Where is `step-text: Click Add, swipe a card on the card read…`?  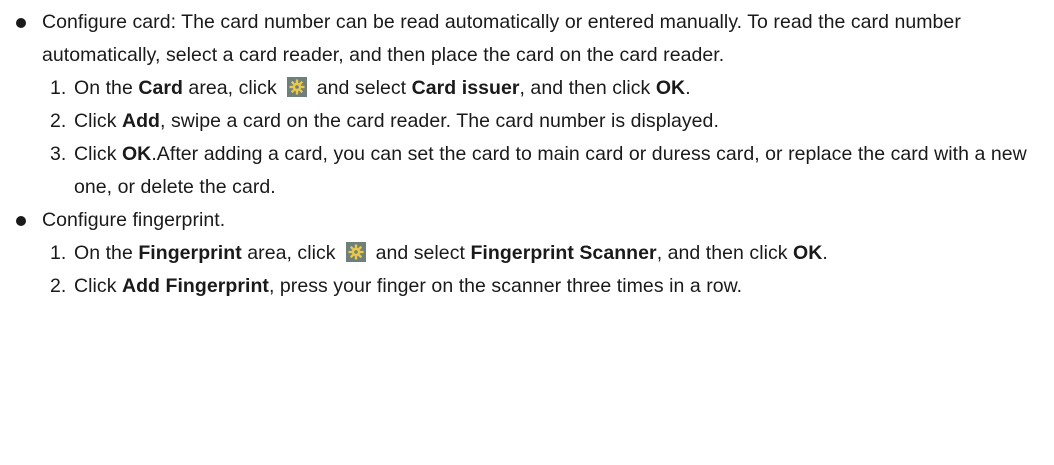
step-text: Click Add, swipe a card on the card read… is located at coordinates (396, 121).